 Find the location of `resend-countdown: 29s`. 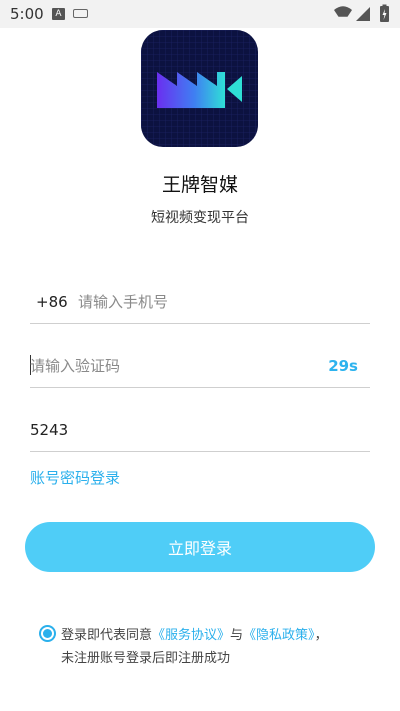

resend-countdown: 29s is located at coordinates (343, 366).